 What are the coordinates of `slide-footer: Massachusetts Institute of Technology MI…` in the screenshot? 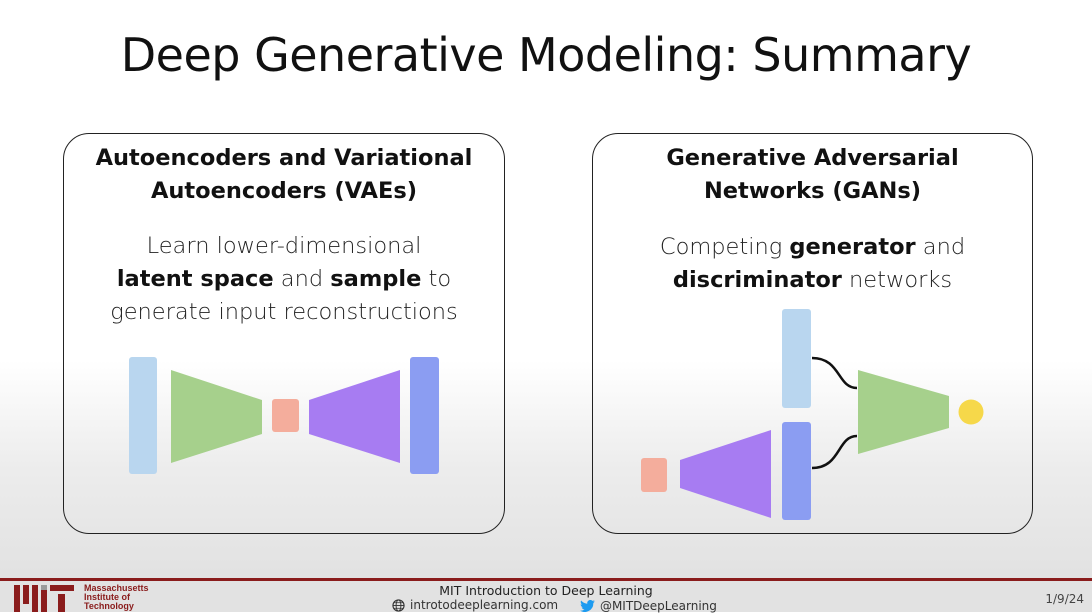 It's located at (546, 596).